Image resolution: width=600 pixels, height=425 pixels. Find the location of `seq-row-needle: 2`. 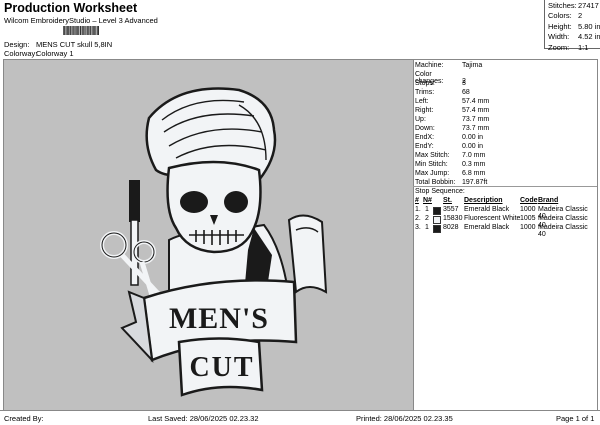

seq-row-needle: 2 is located at coordinates (427, 218).